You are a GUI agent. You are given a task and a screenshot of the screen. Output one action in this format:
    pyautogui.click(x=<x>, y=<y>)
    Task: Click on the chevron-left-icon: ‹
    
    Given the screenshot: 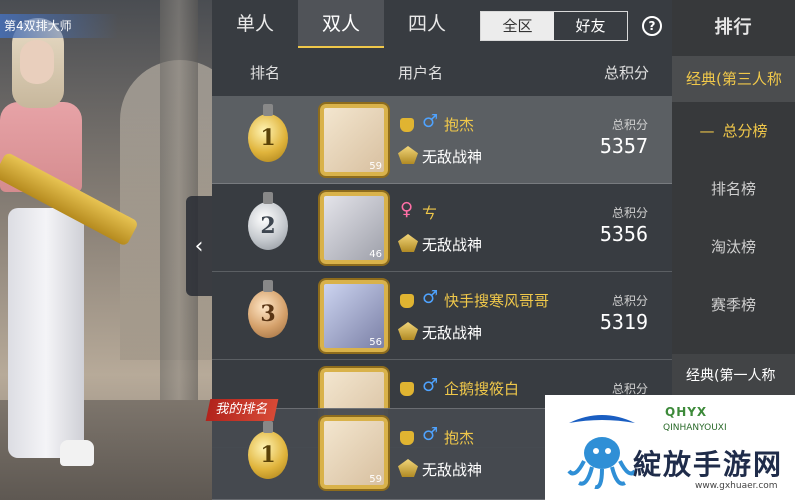 What is the action you would take?
    pyautogui.click(x=199, y=246)
    